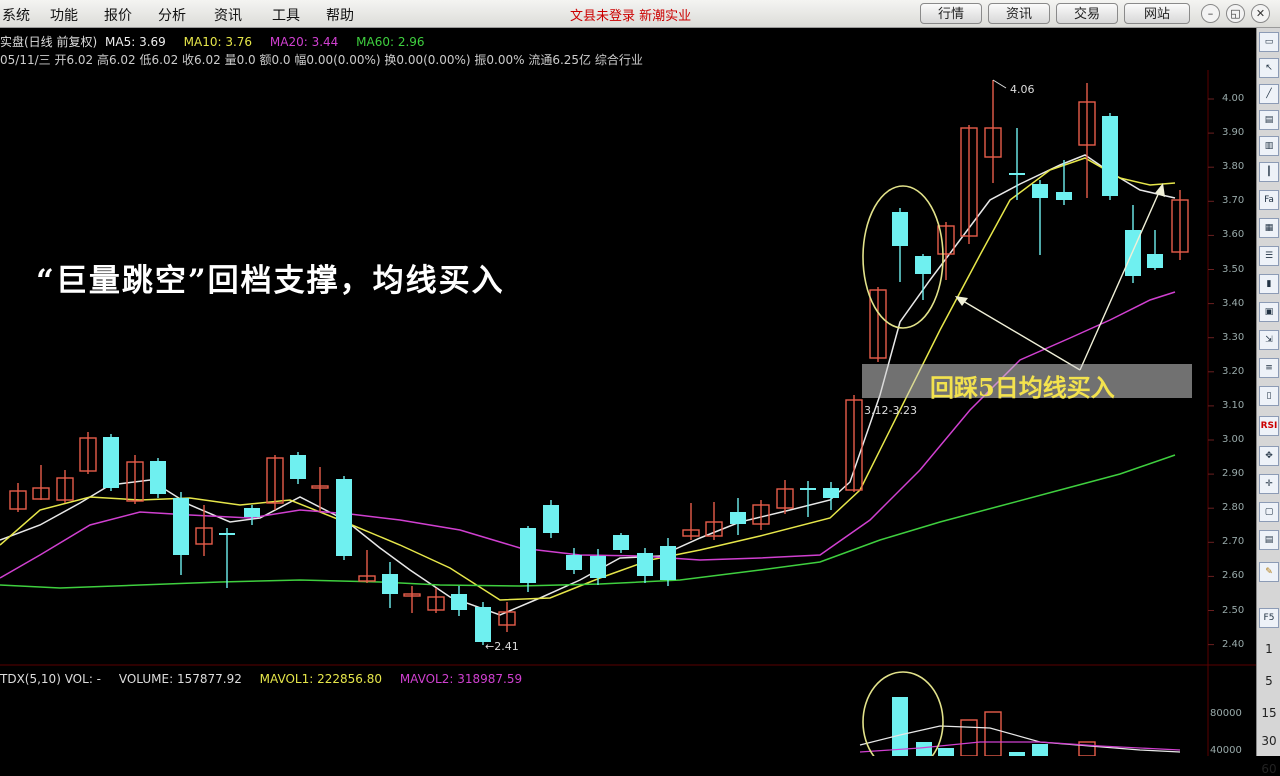 The width and height of the screenshot is (1280, 776). Describe the element at coordinates (1226, 713) in the screenshot. I see `volume-tick-label: 80000` at that location.